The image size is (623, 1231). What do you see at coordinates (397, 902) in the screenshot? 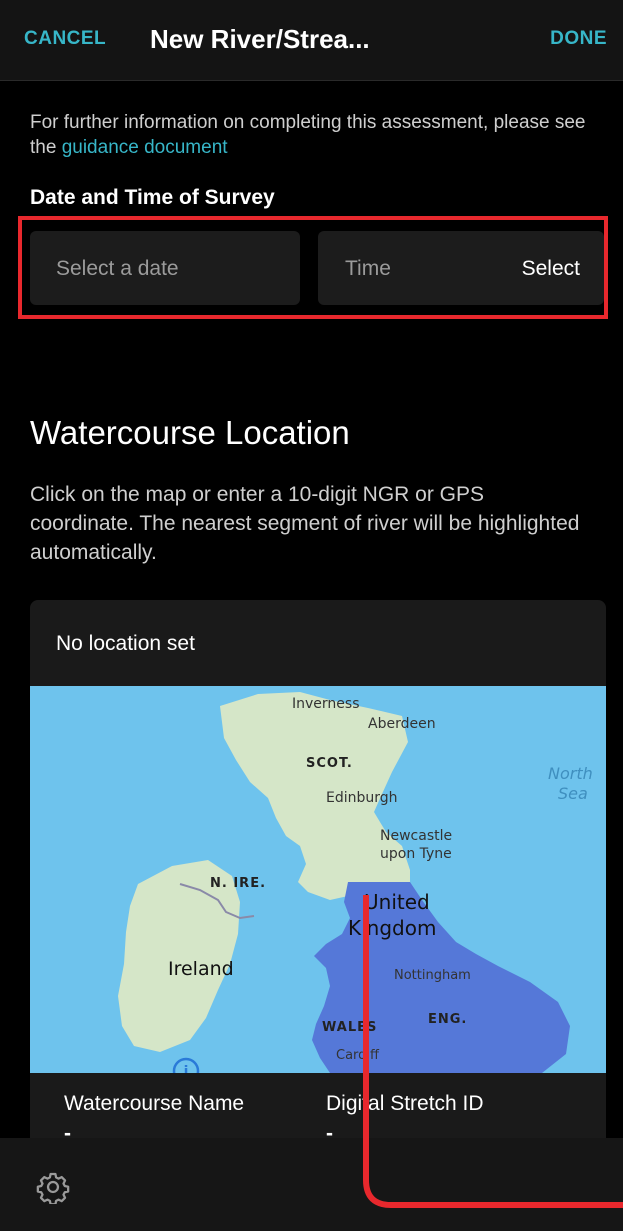
I see `map-label-united: United` at bounding box center [397, 902].